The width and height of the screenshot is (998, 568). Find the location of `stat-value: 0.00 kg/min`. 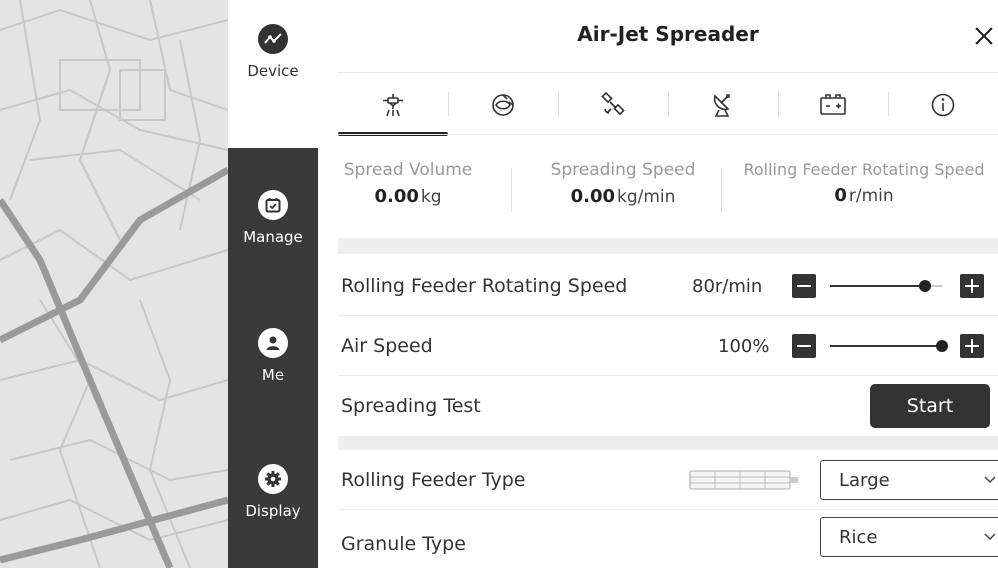

stat-value: 0.00 kg/min is located at coordinates (623, 196).